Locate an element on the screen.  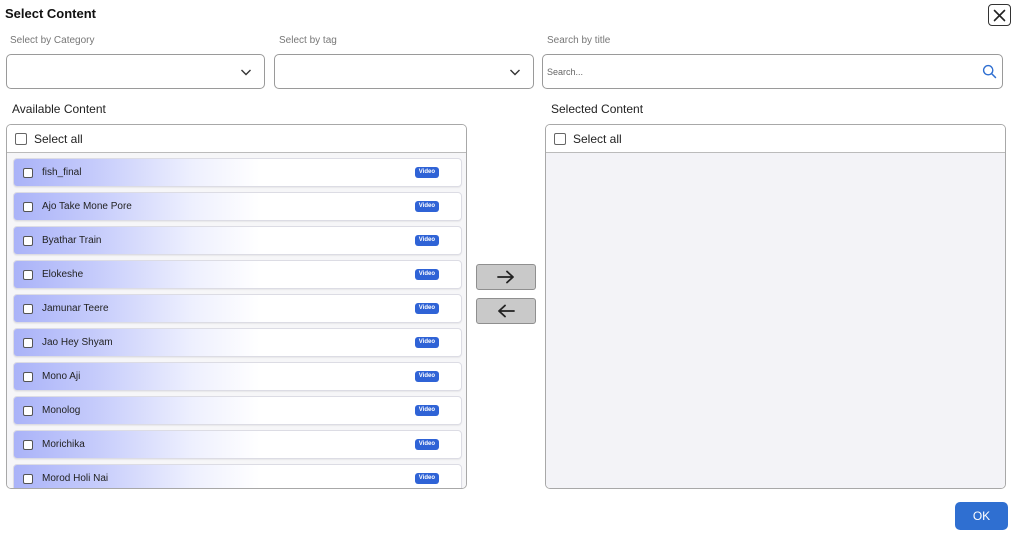
item-title: Ajo Take Mone Pore is located at coordinates (87, 206).